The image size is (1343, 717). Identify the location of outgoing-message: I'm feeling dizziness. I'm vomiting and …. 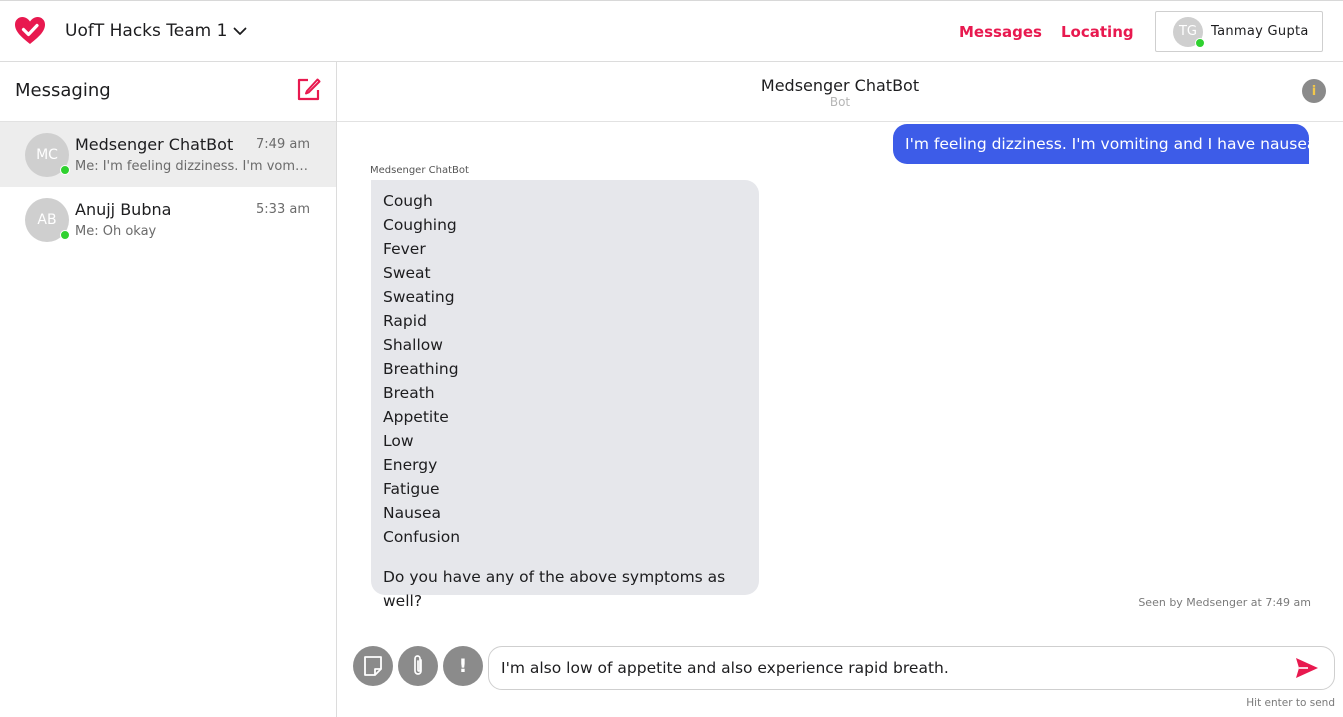
(1107, 144).